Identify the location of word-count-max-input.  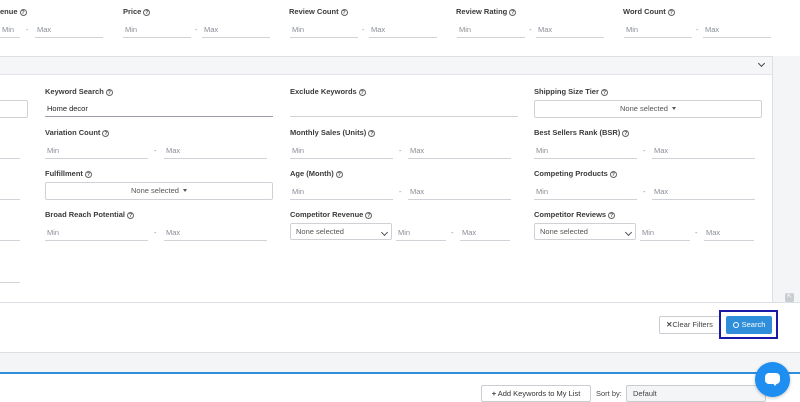
(737, 29).